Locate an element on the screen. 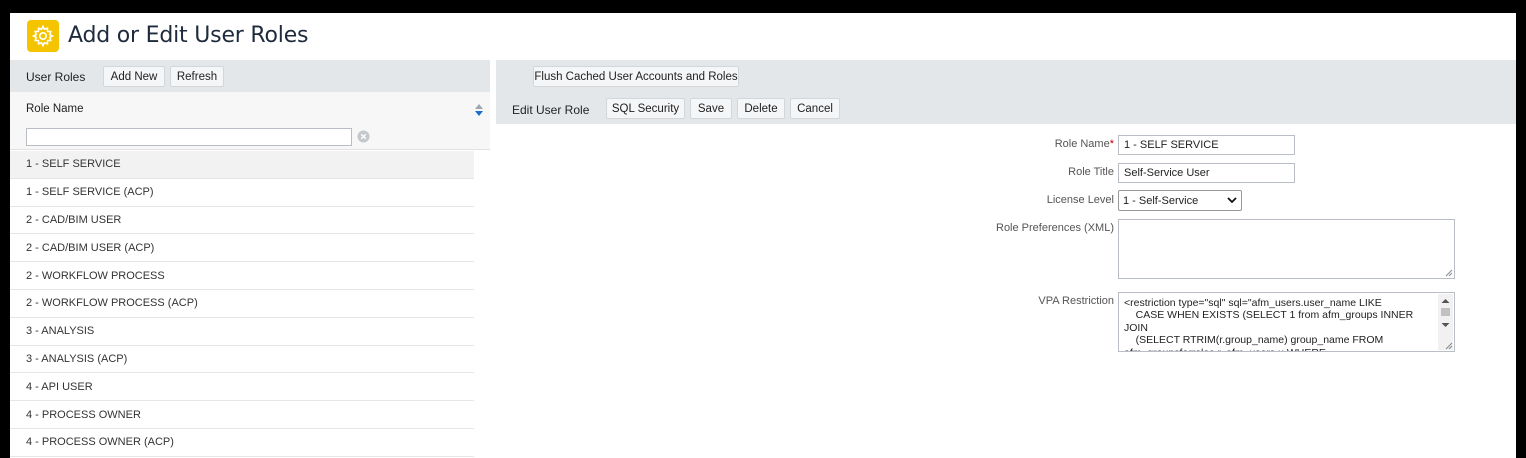 This screenshot has width=1526, height=458. role-row-label: 2 - WORKFLOW PROCESS (ACP) is located at coordinates (112, 303).